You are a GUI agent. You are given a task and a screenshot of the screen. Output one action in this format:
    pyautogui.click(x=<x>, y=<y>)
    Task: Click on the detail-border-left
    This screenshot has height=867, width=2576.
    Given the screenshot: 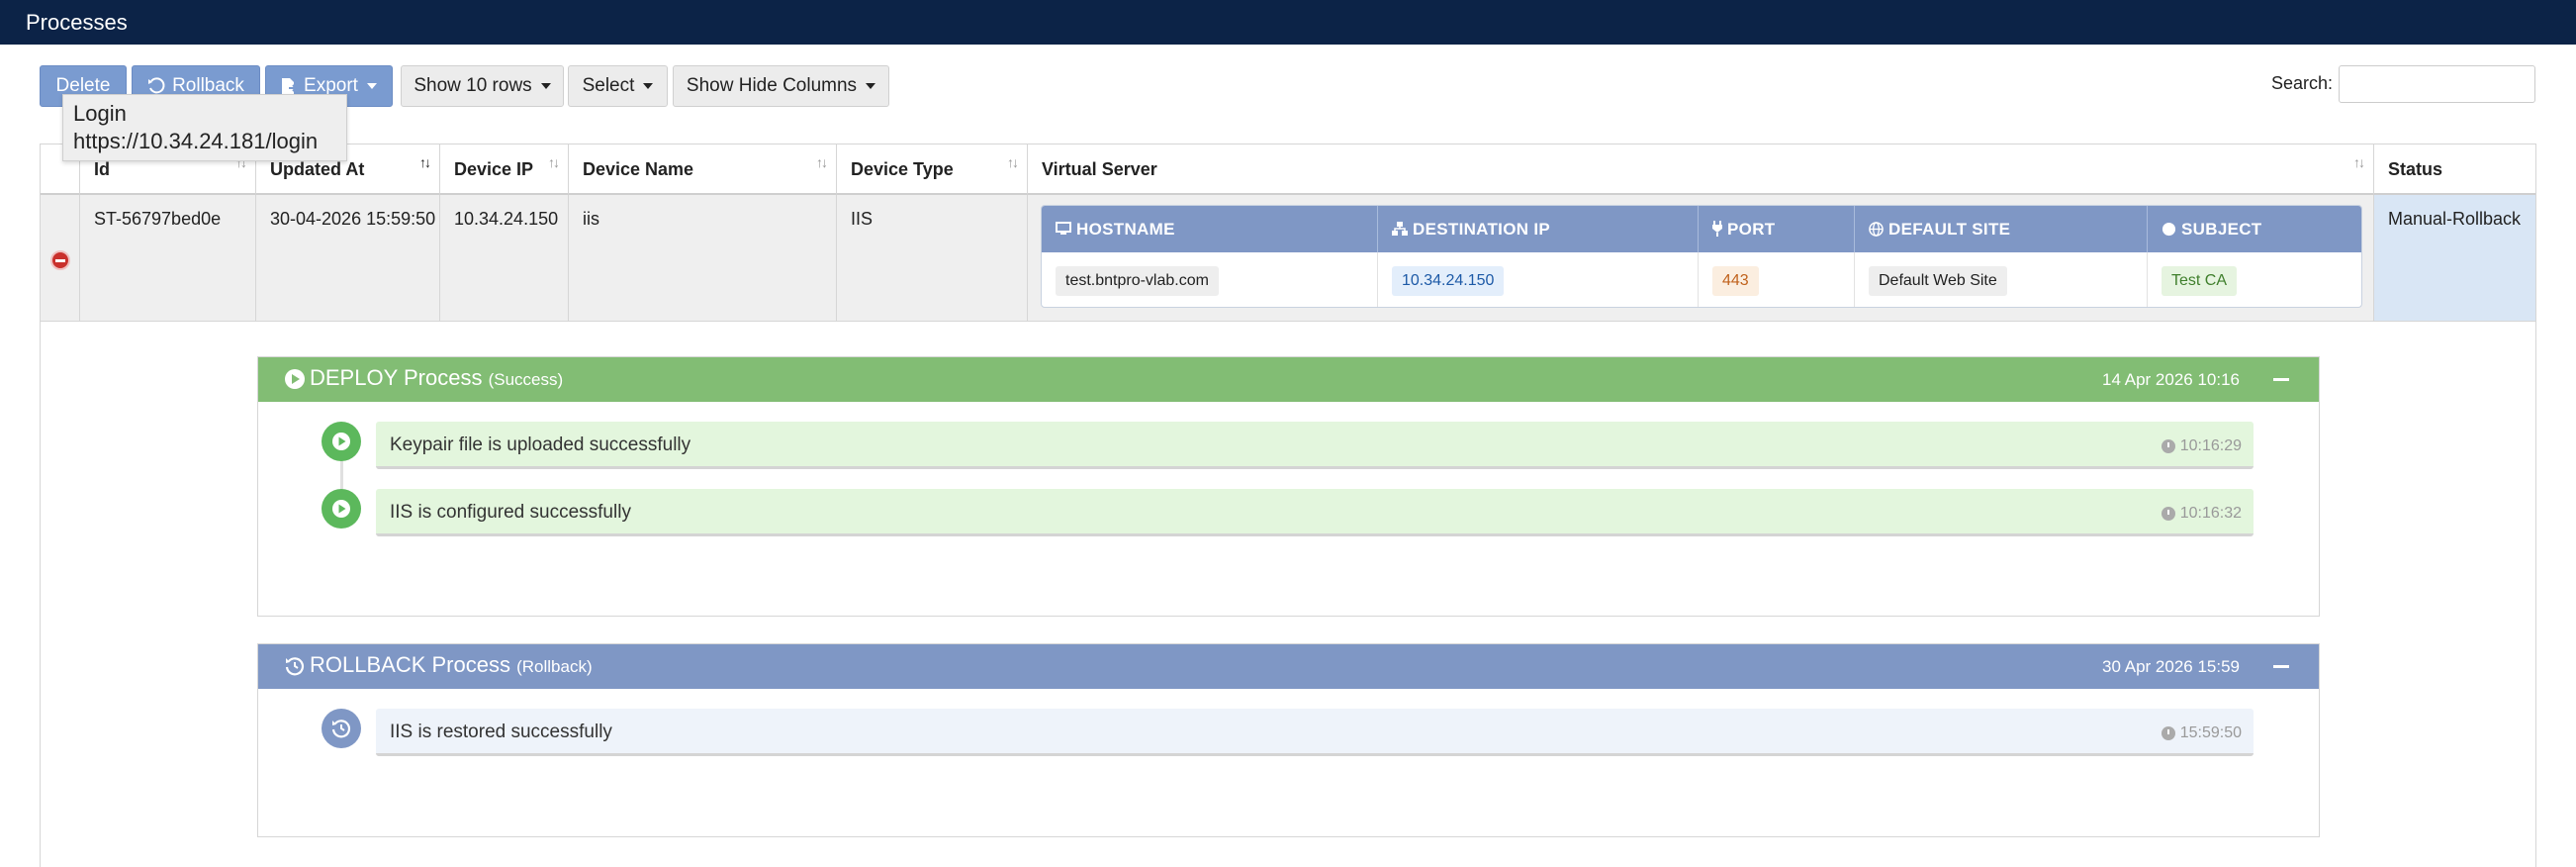 What is the action you would take?
    pyautogui.click(x=41, y=594)
    